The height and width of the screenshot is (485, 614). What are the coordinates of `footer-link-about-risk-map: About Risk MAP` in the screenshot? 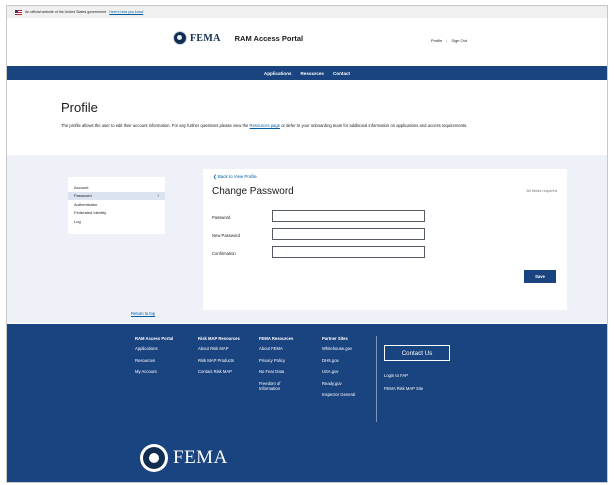 It's located at (219, 348).